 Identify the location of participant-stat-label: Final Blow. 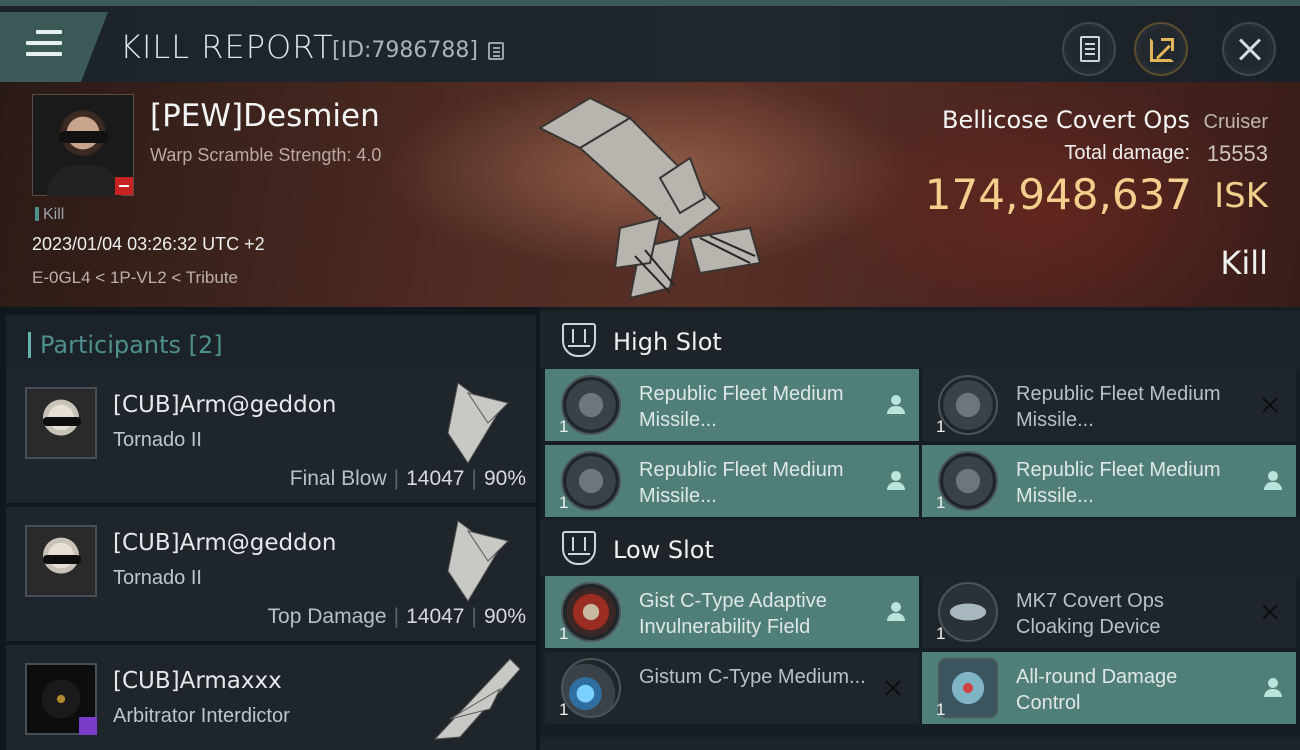
(338, 478).